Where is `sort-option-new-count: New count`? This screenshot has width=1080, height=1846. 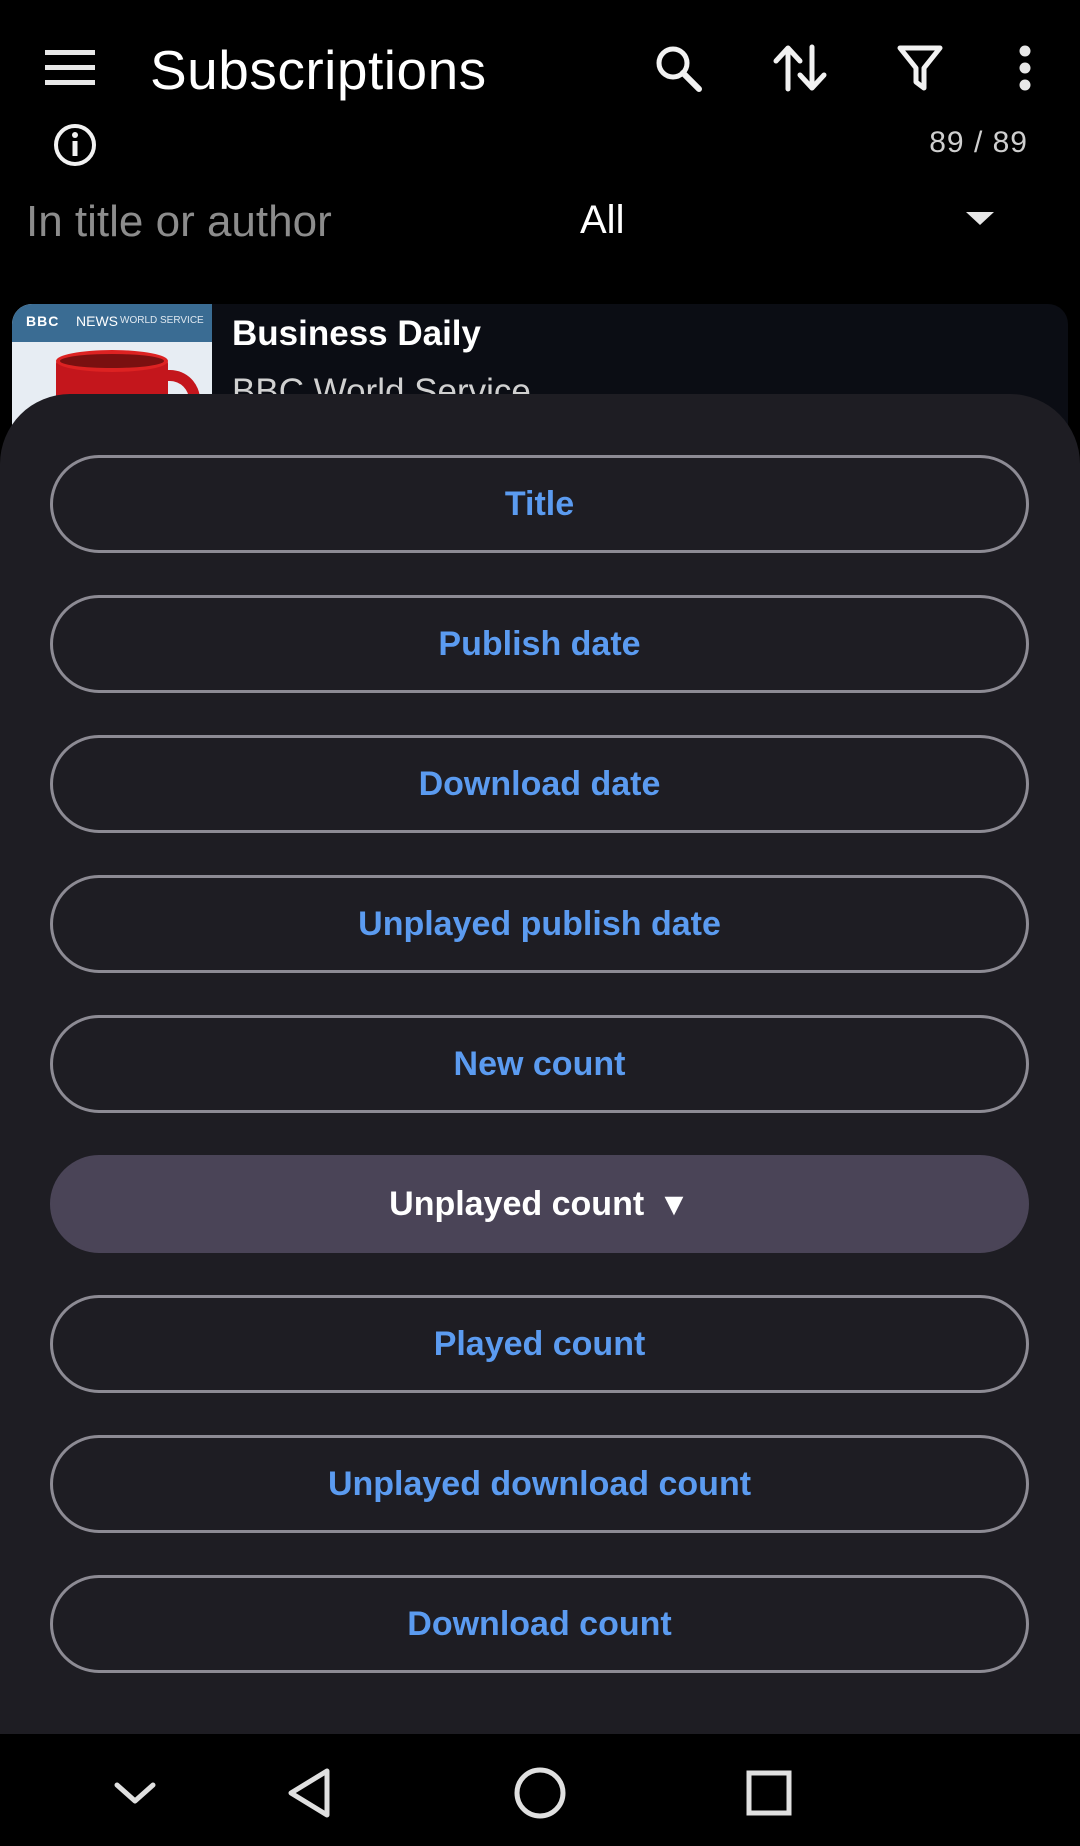
sort-option-new-count: New count is located at coordinates (539, 1064).